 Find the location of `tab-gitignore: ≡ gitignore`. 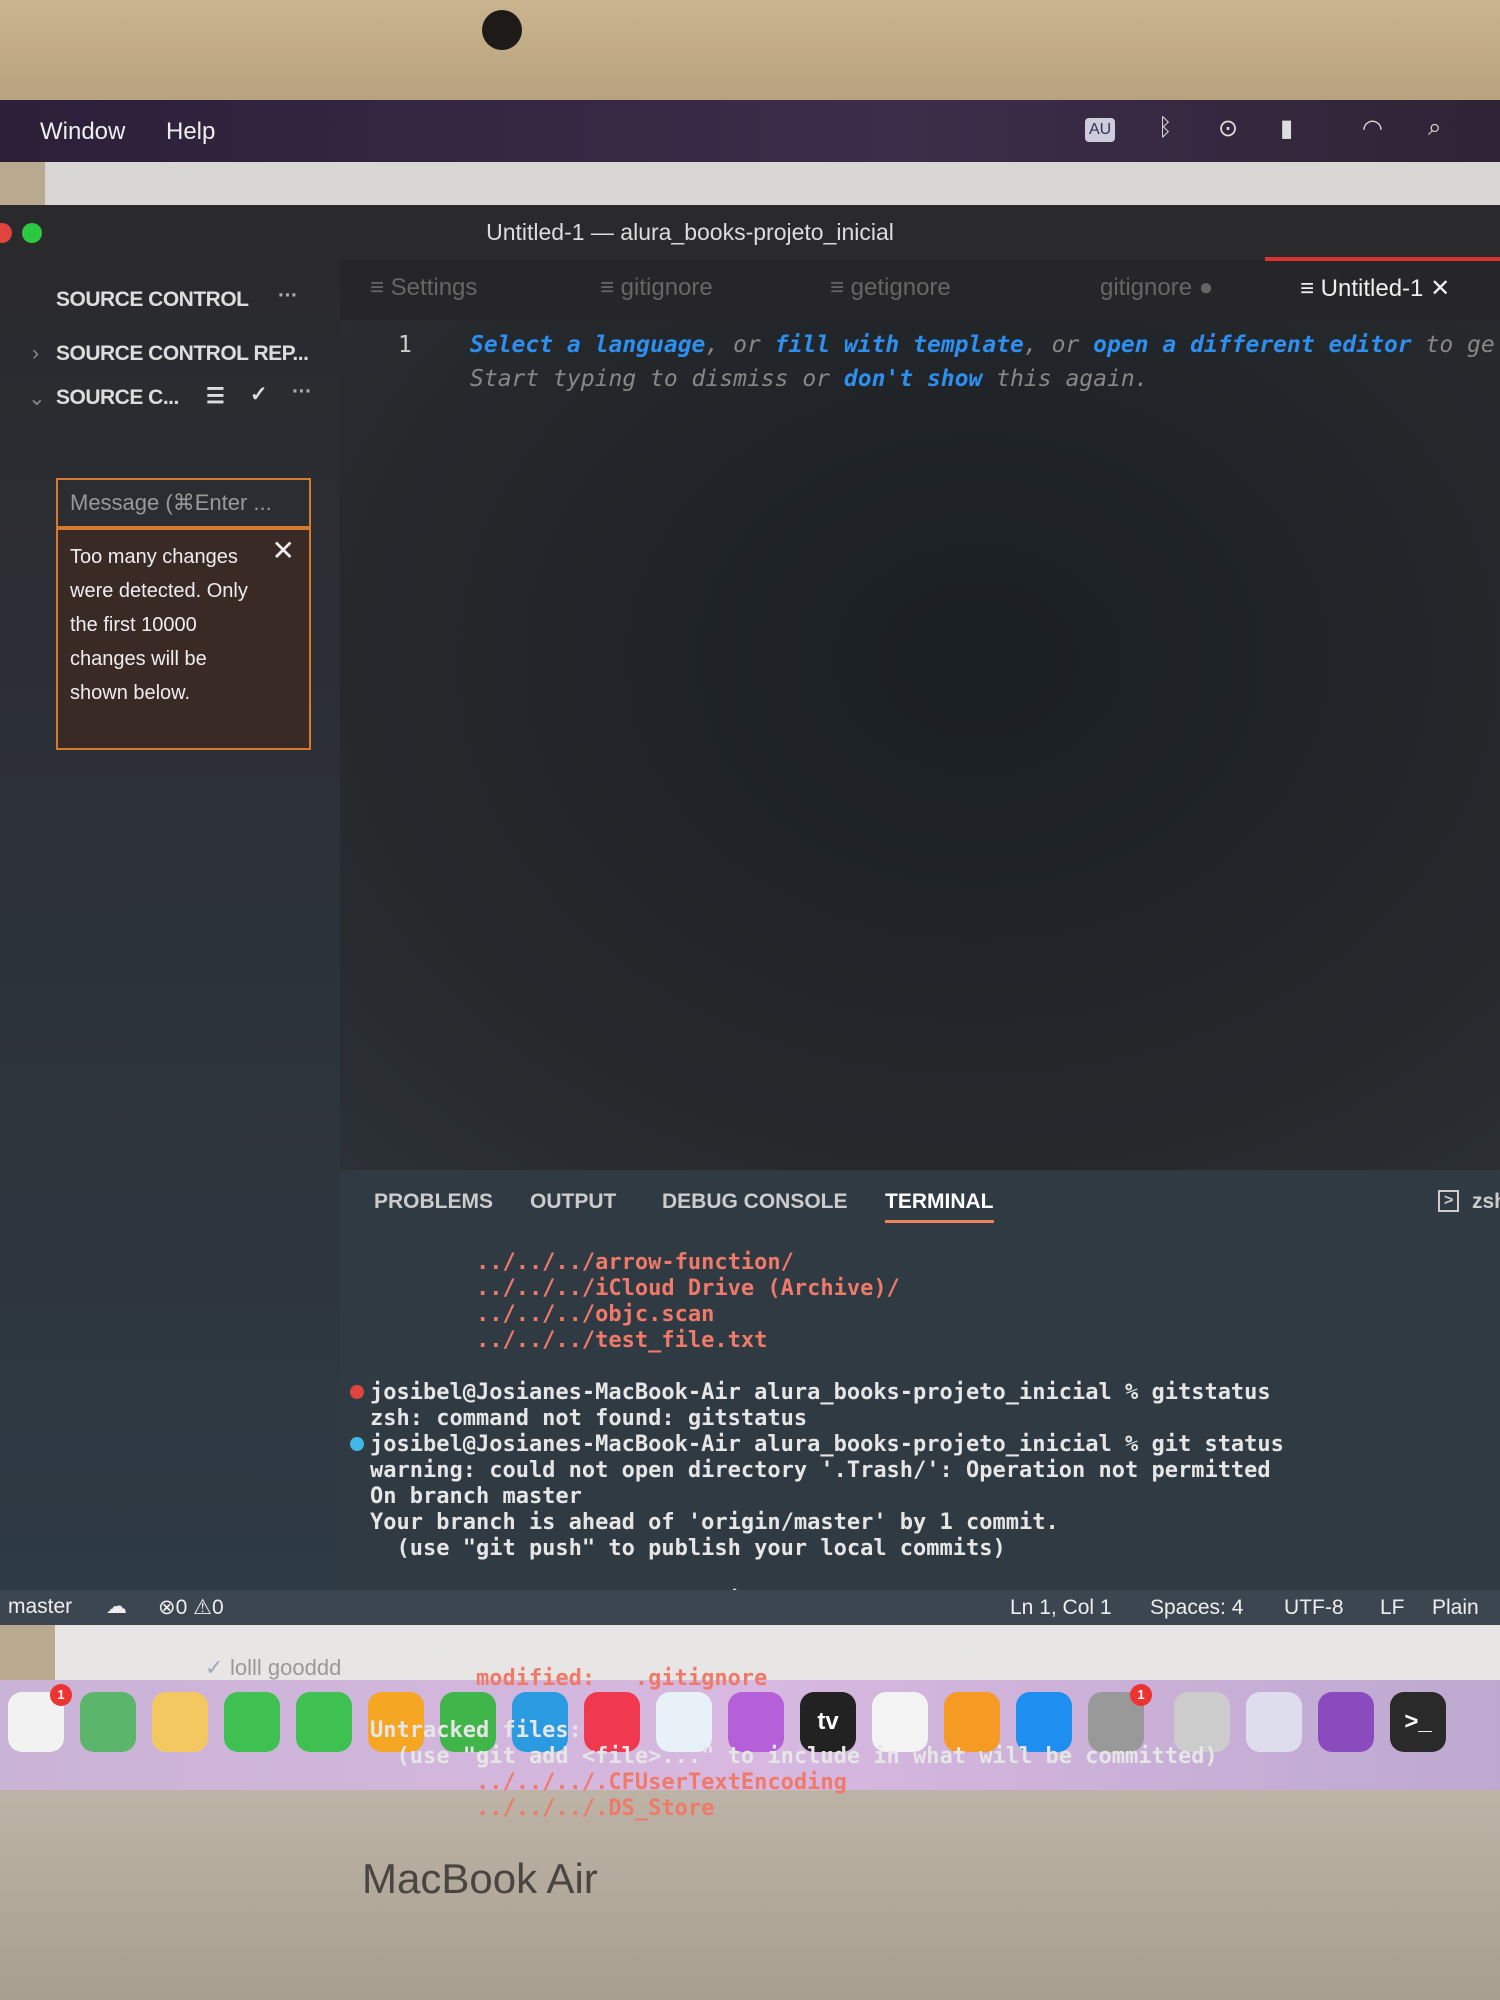

tab-gitignore: ≡ gitignore is located at coordinates (656, 288).